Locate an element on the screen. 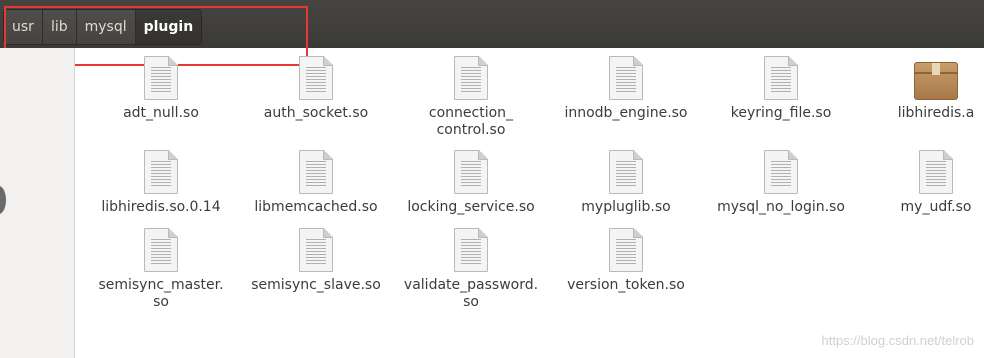 The width and height of the screenshot is (984, 358). header-toolbar: usr lib mysql plugin is located at coordinates (492, 24).